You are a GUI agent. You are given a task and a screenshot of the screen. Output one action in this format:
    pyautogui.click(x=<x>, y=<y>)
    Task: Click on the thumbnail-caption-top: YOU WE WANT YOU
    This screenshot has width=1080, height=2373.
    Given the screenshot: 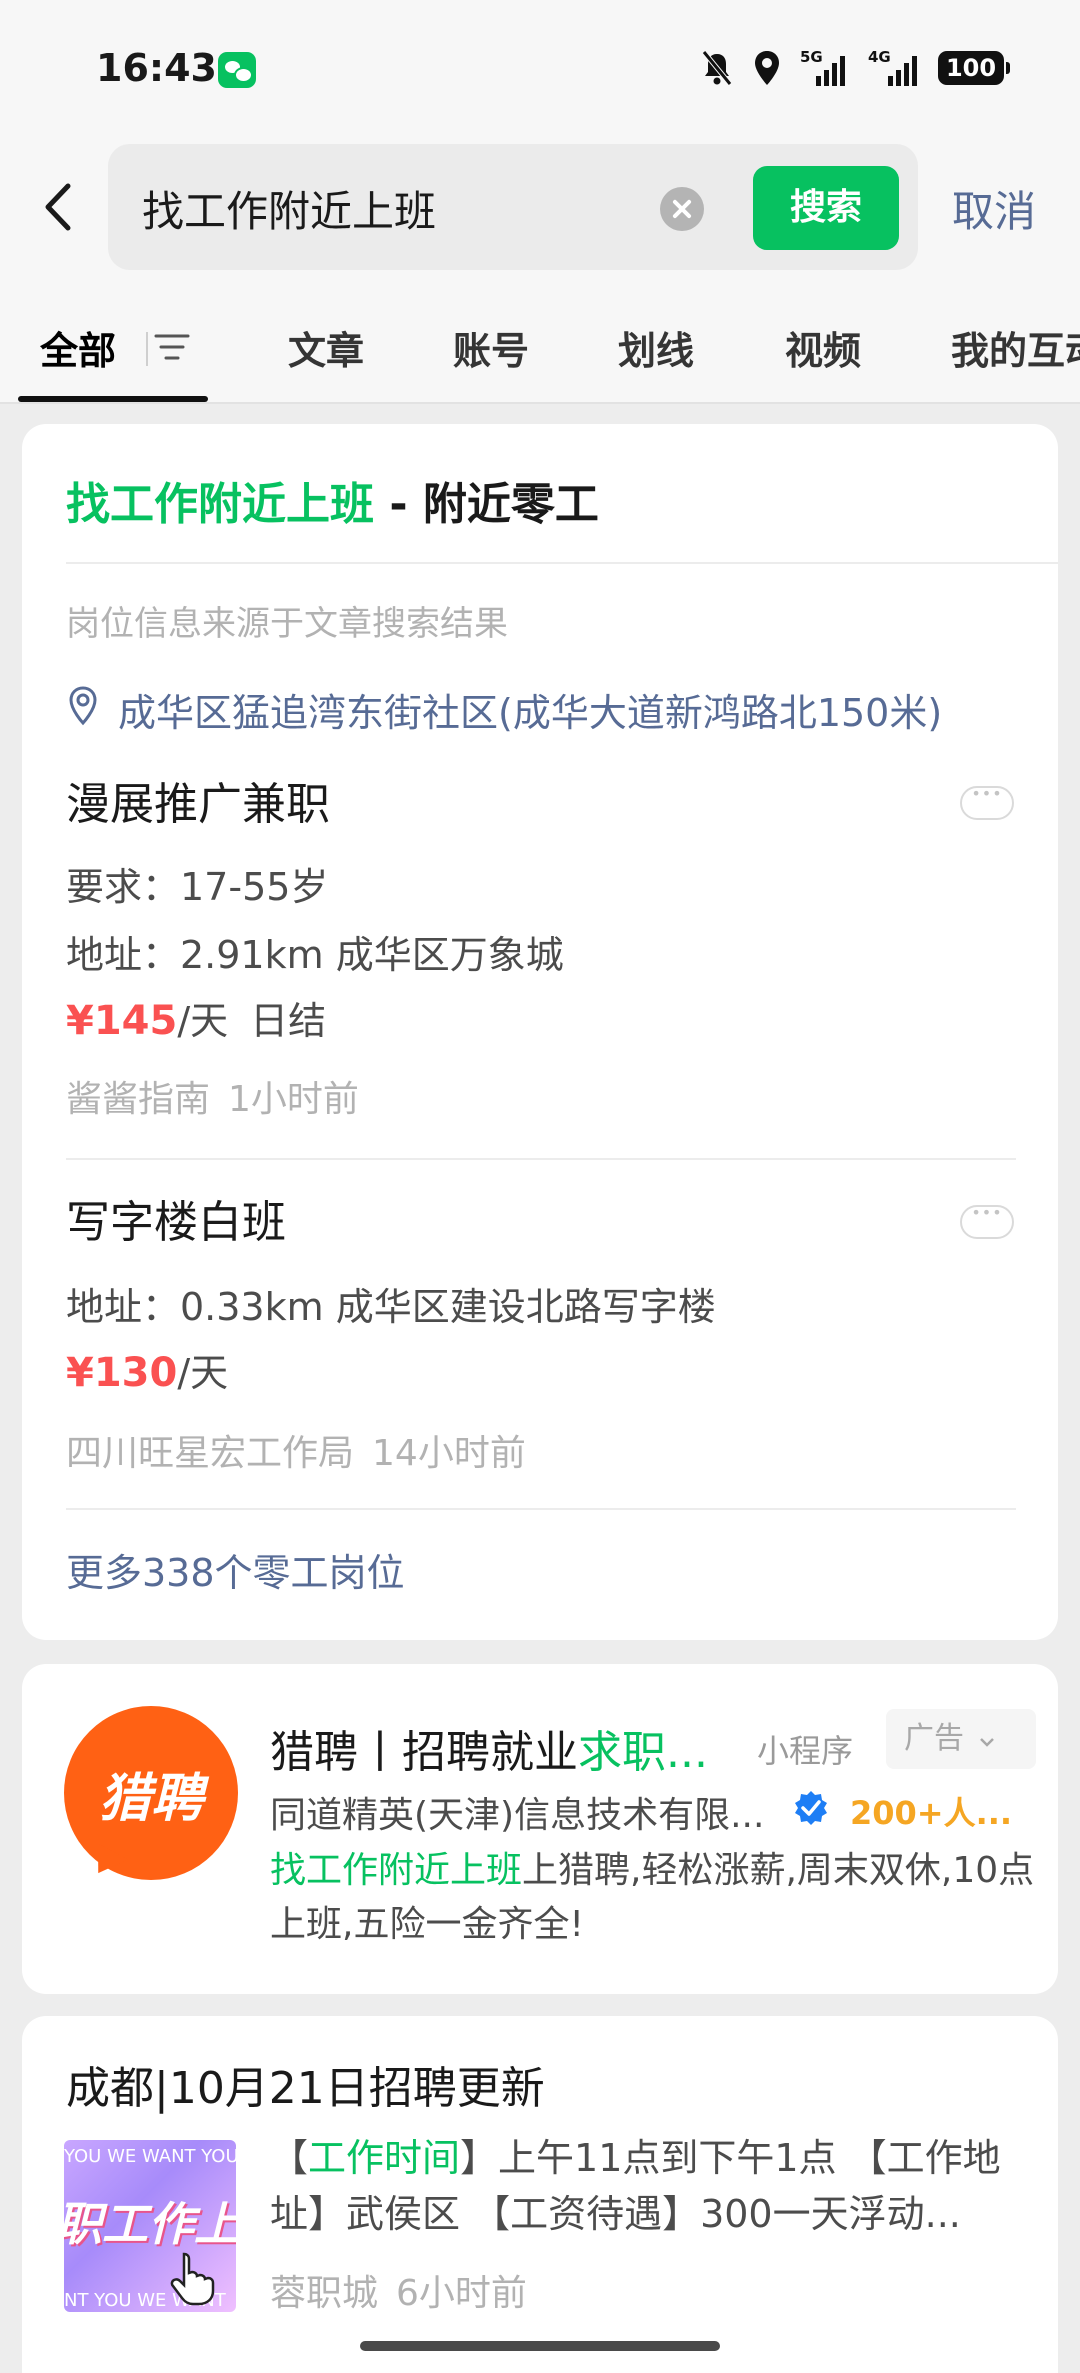 What is the action you would take?
    pyautogui.click(x=150, y=2156)
    